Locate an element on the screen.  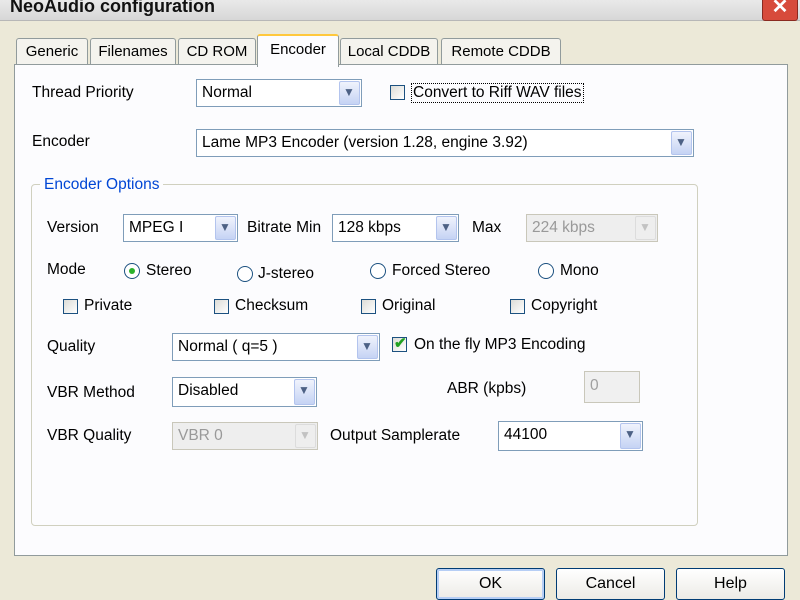
output-samplerate-value: 44100 is located at coordinates (526, 434).